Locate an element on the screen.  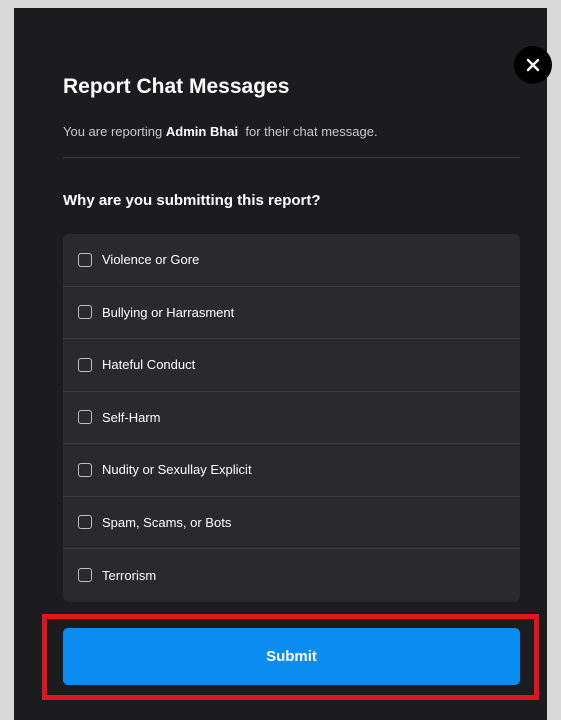
reason-option-violence: Violence or Gore is located at coordinates (291, 260).